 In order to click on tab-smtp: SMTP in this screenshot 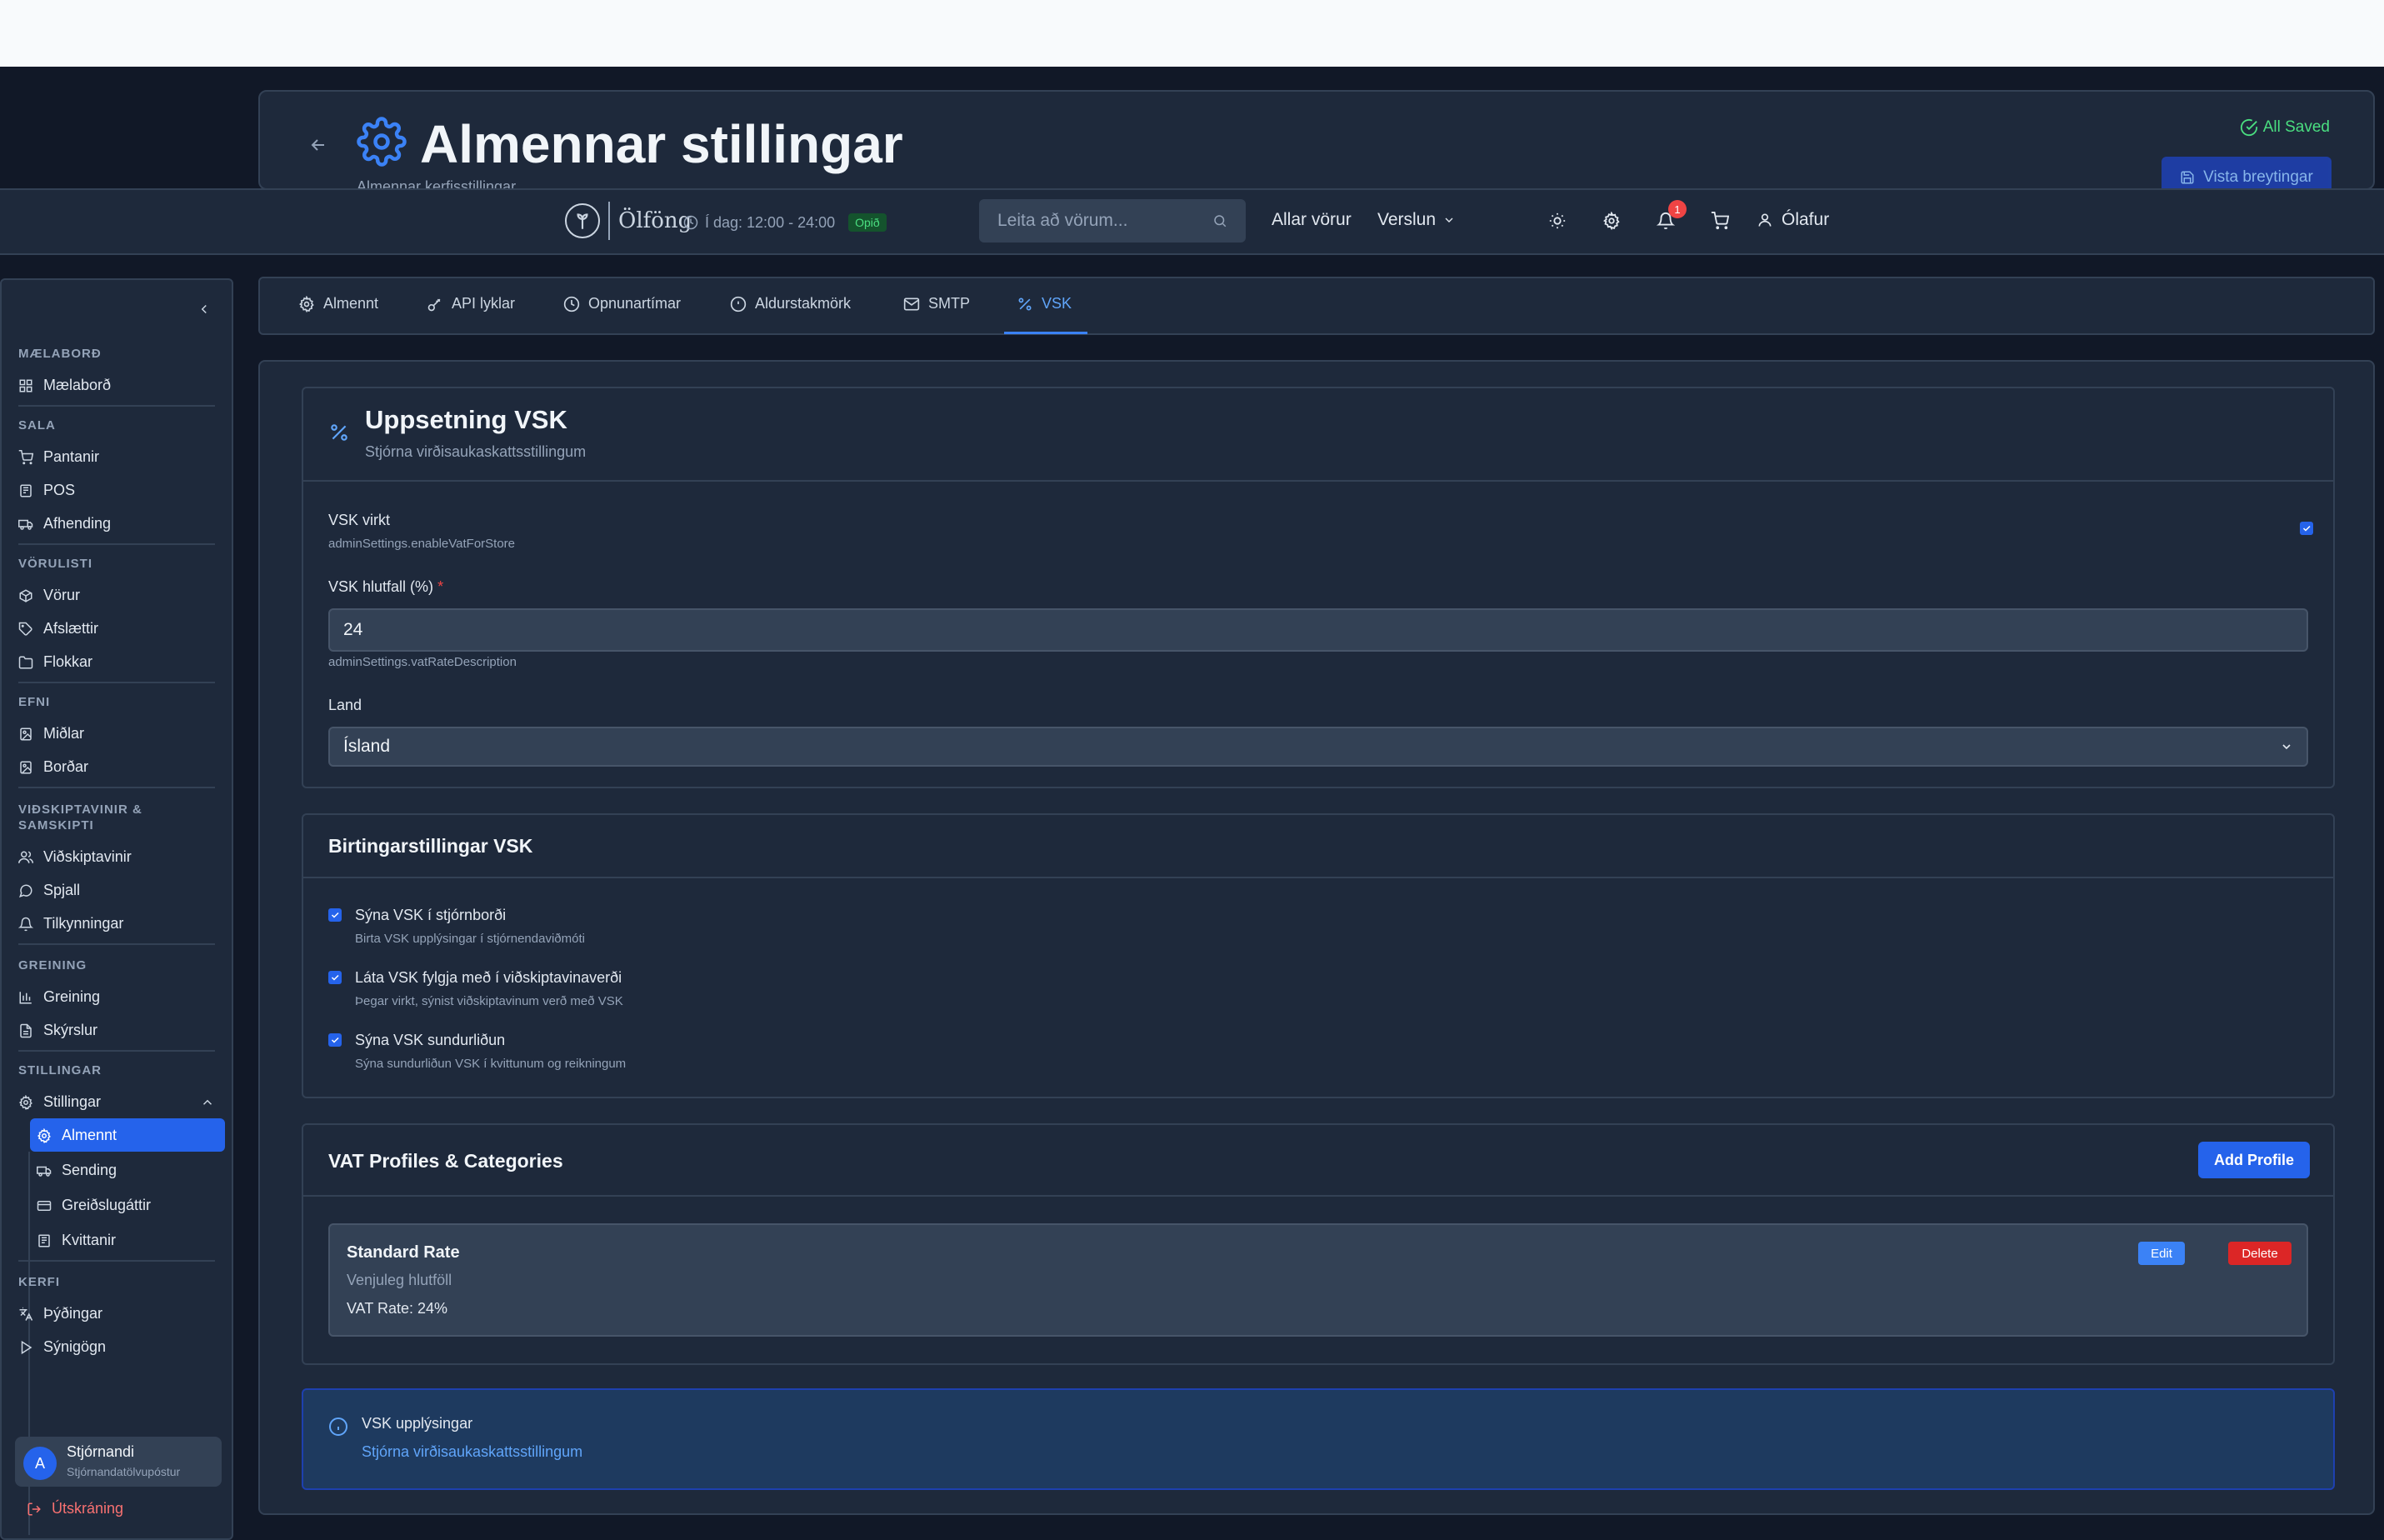, I will do `click(937, 303)`.